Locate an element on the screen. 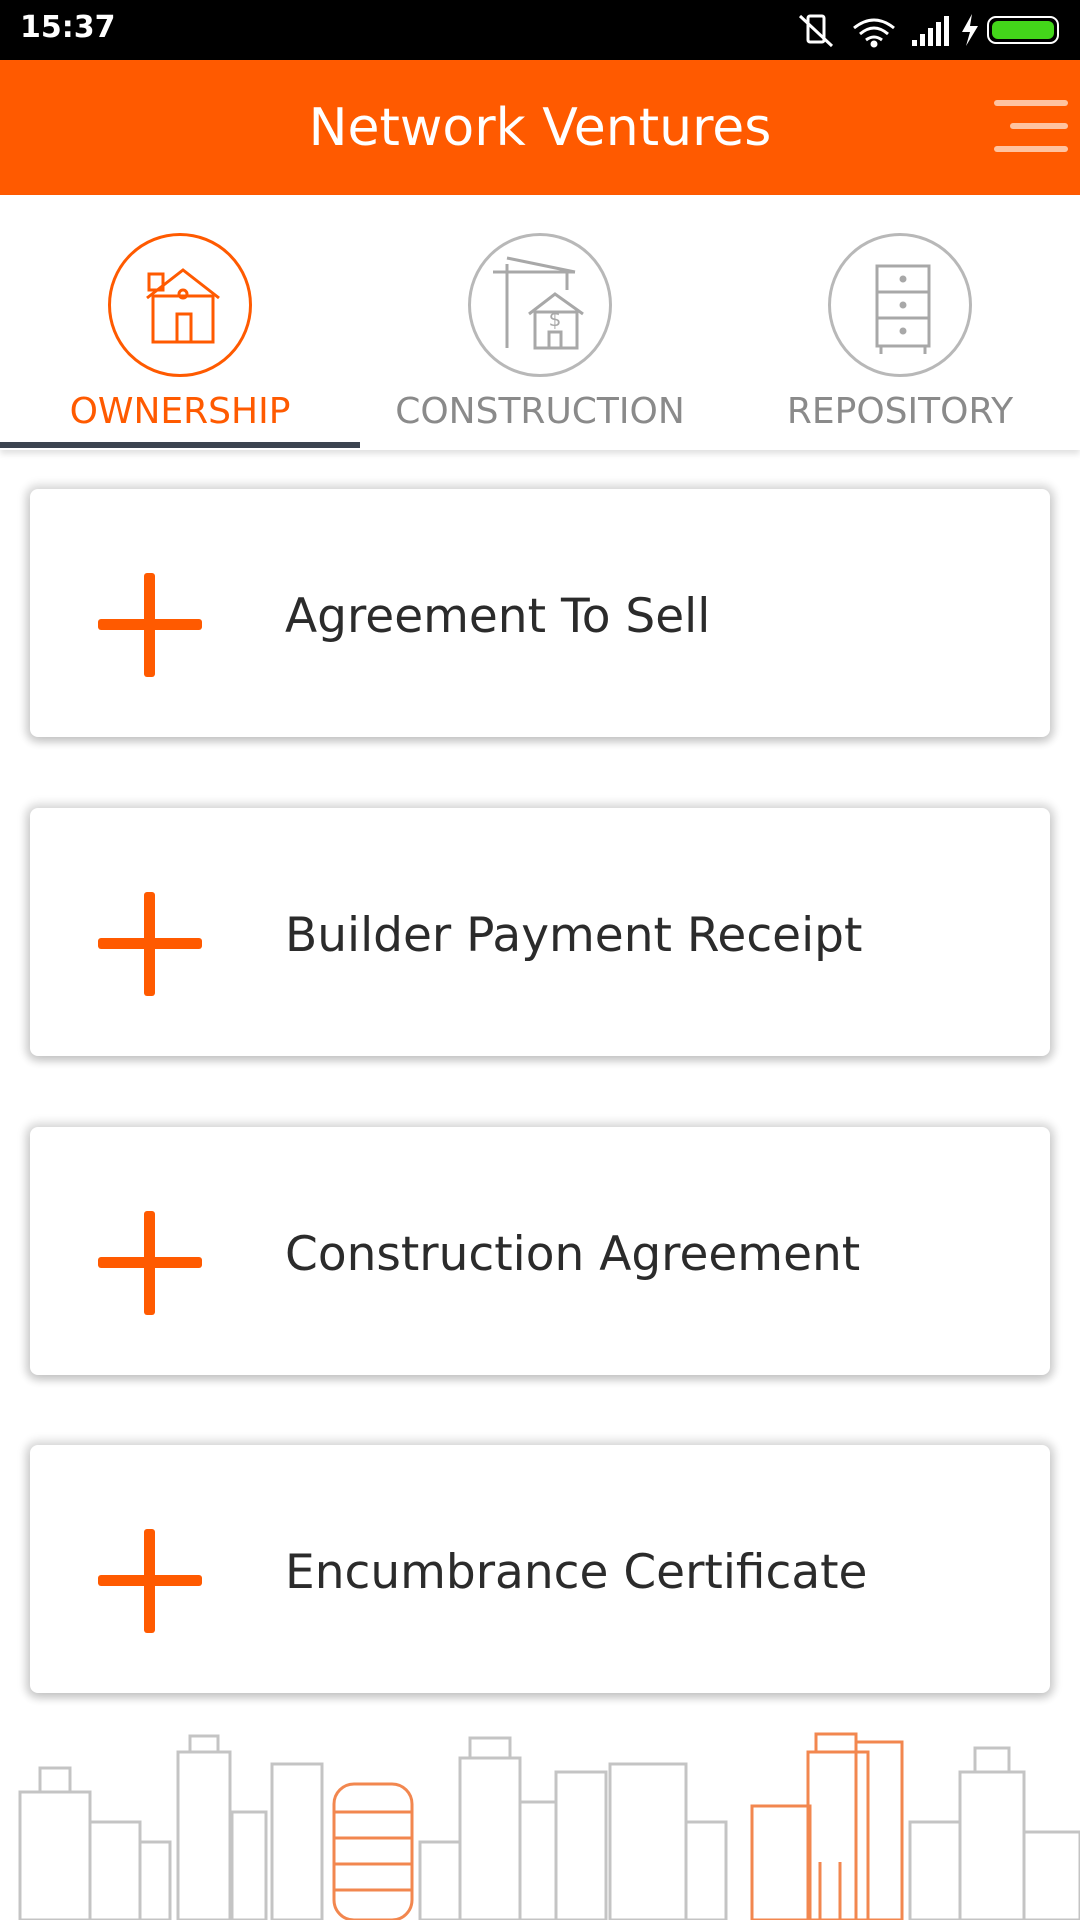  cabinet-icon is located at coordinates (900, 305).